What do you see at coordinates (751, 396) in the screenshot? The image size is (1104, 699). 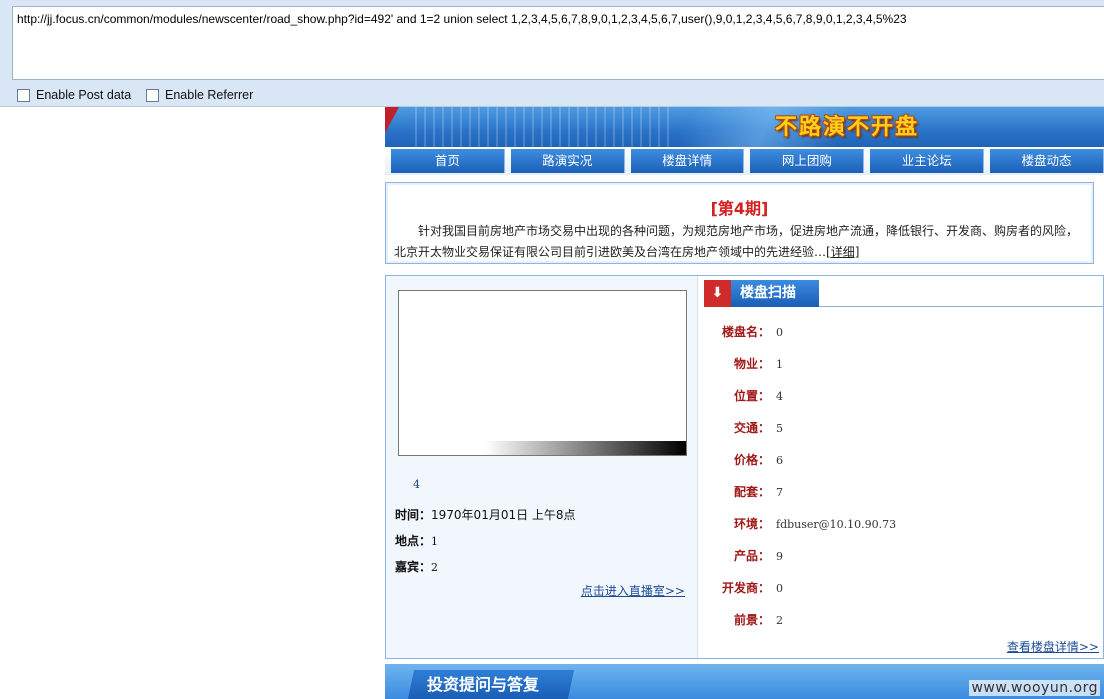 I see `field-key: 位置：` at bounding box center [751, 396].